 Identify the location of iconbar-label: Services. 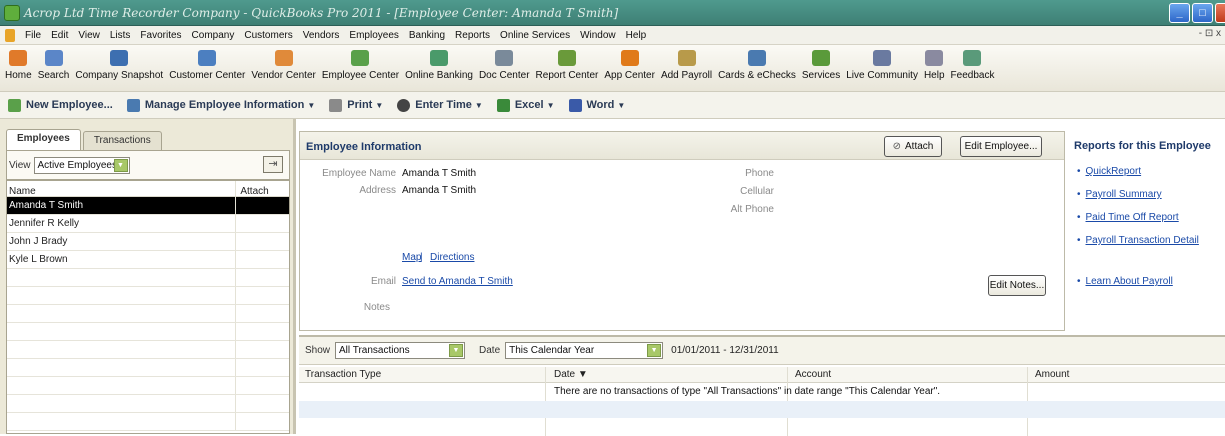
(821, 75).